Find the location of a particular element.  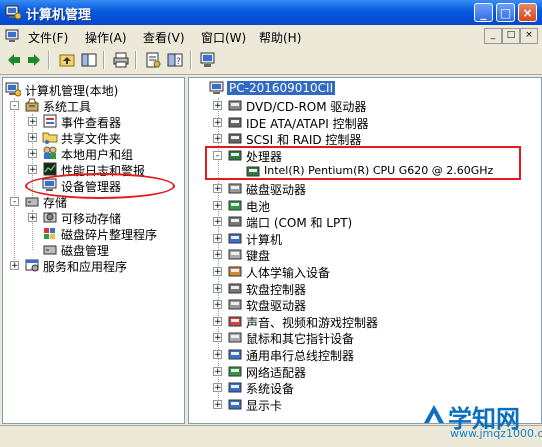

device-category-item: + 磁盘驱动器 is located at coordinates (373, 188).